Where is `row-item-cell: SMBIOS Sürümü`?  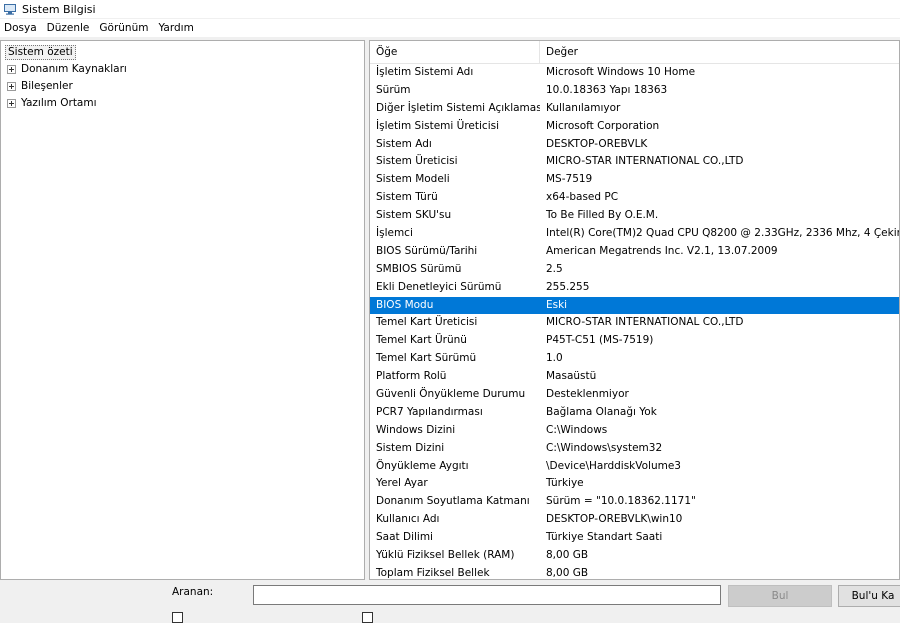 row-item-cell: SMBIOS Sürümü is located at coordinates (455, 270).